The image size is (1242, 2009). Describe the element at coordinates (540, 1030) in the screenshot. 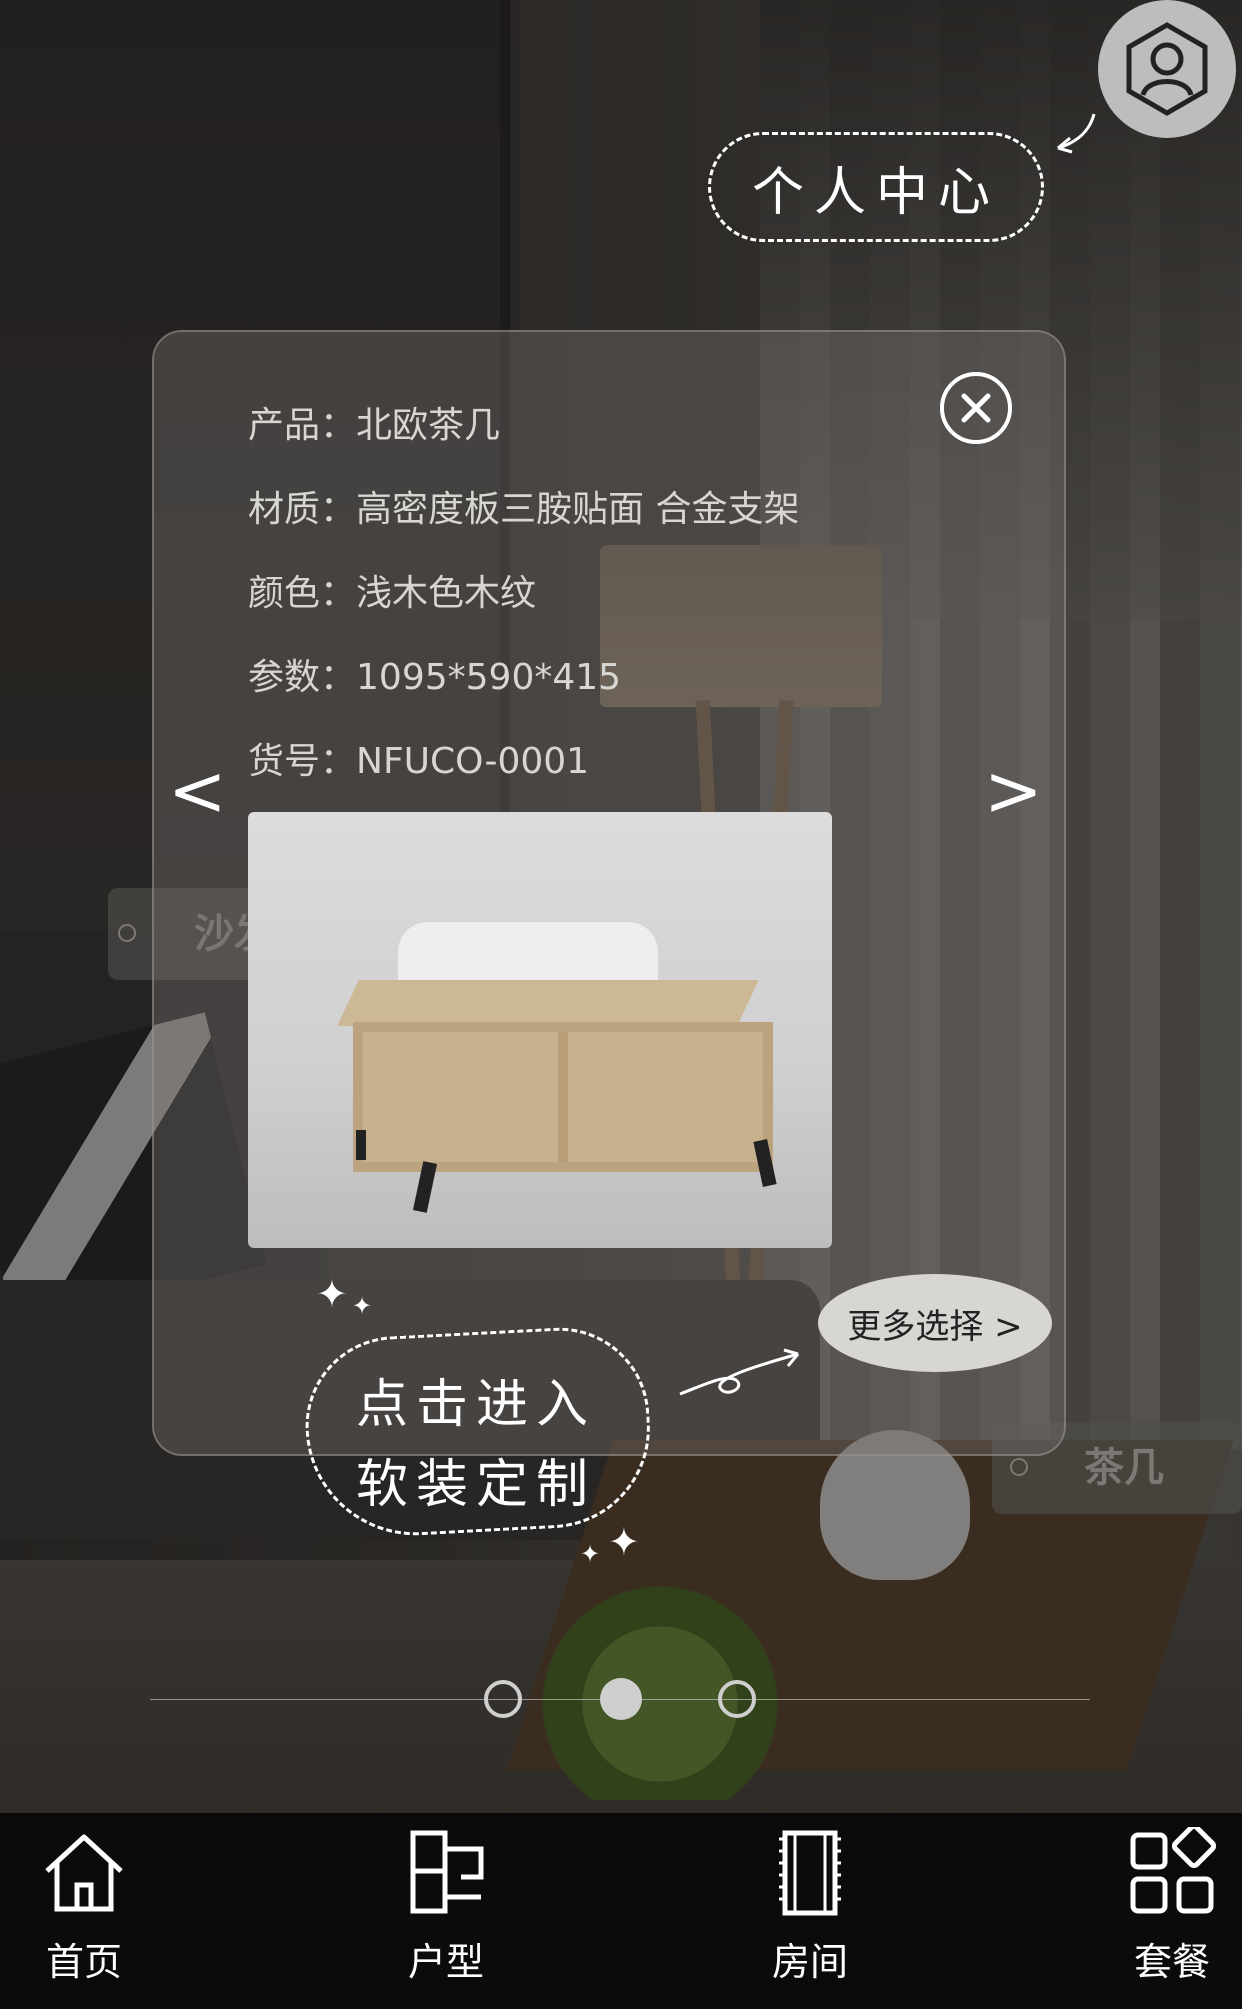

I see `product-image` at that location.